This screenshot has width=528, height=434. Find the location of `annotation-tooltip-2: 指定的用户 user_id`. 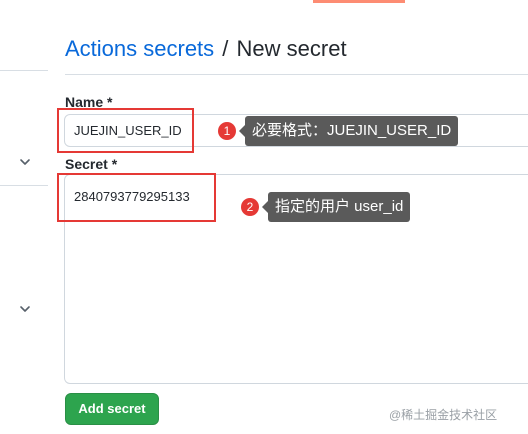

annotation-tooltip-2: 指定的用户 user_id is located at coordinates (336, 207).